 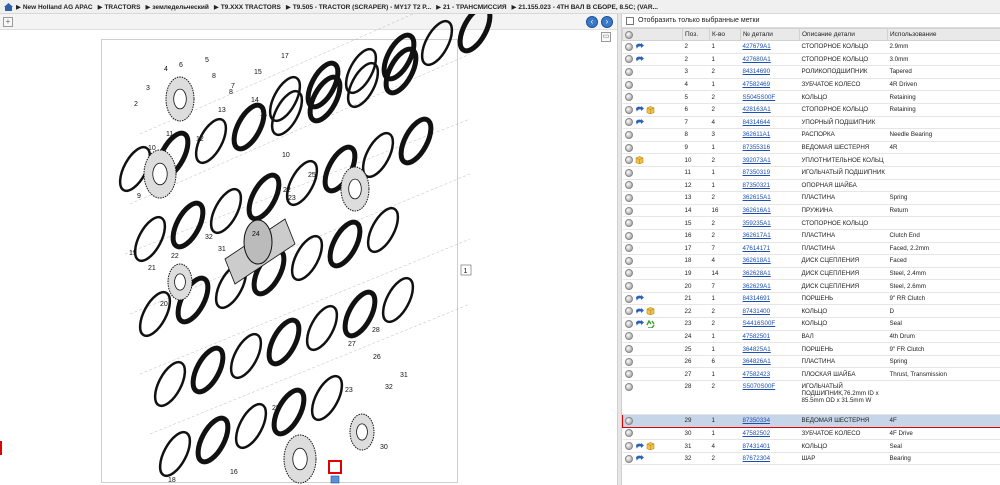 I want to click on breadcrumb-item: ▶ TRACTORS, so click(x=119, y=7).